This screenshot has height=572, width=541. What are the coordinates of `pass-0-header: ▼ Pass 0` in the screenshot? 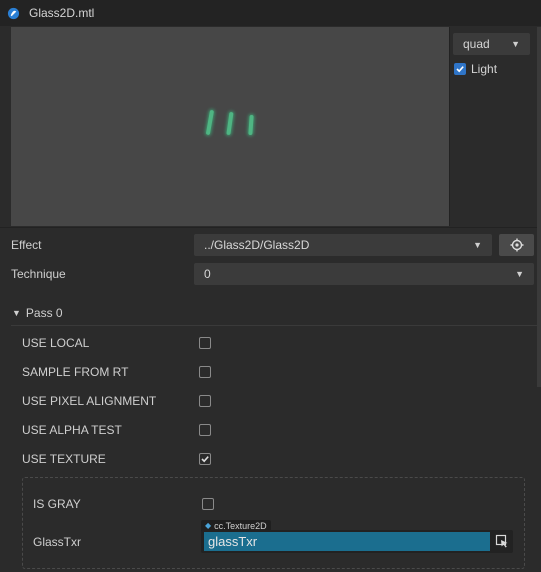 It's located at (37, 313).